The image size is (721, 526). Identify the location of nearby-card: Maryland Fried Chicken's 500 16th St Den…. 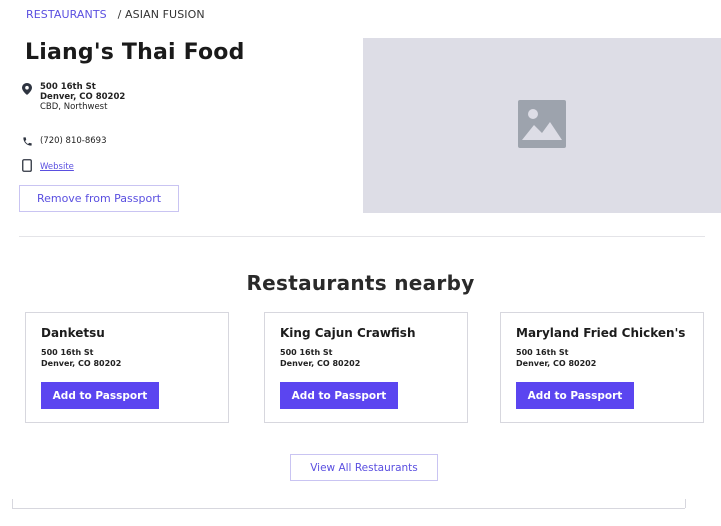
(602, 367).